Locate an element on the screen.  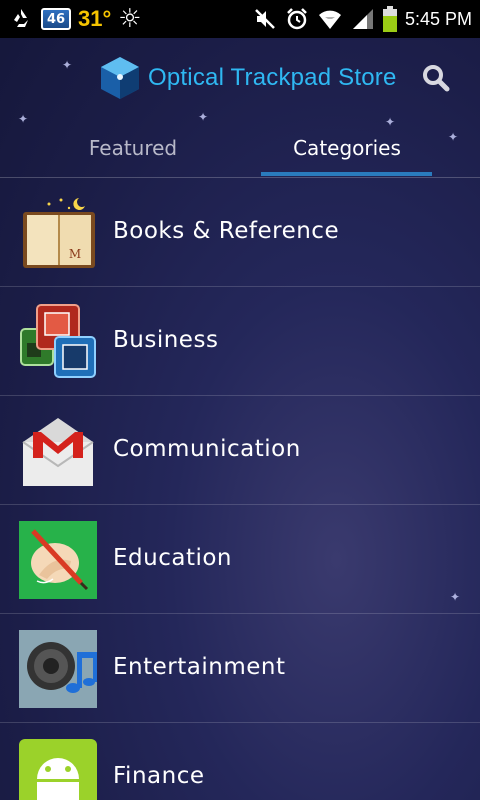
tab-selected-indicator is located at coordinates (346, 174).